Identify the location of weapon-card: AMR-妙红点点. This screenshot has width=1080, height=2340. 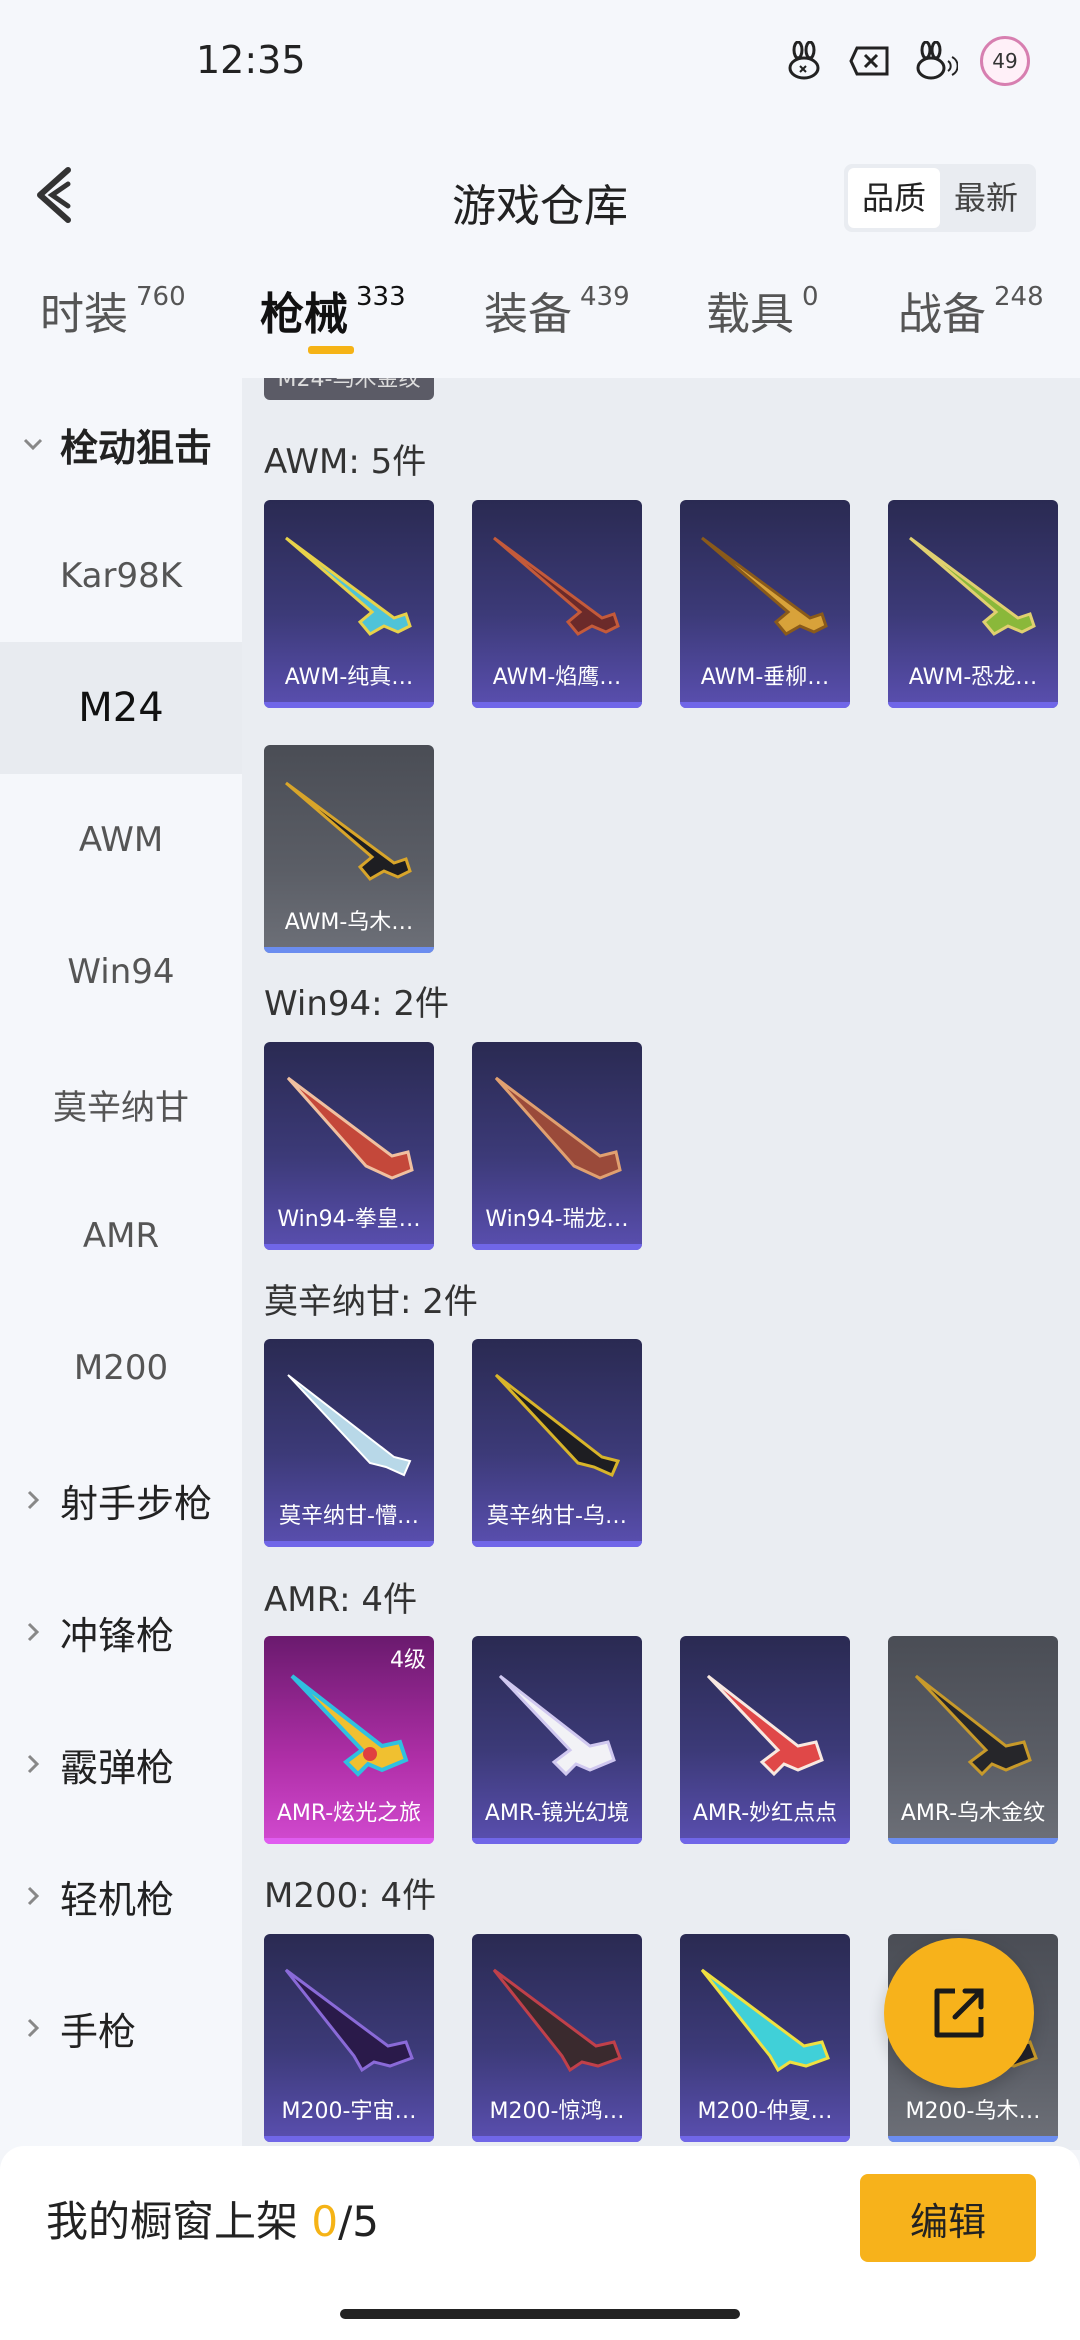
(765, 1740).